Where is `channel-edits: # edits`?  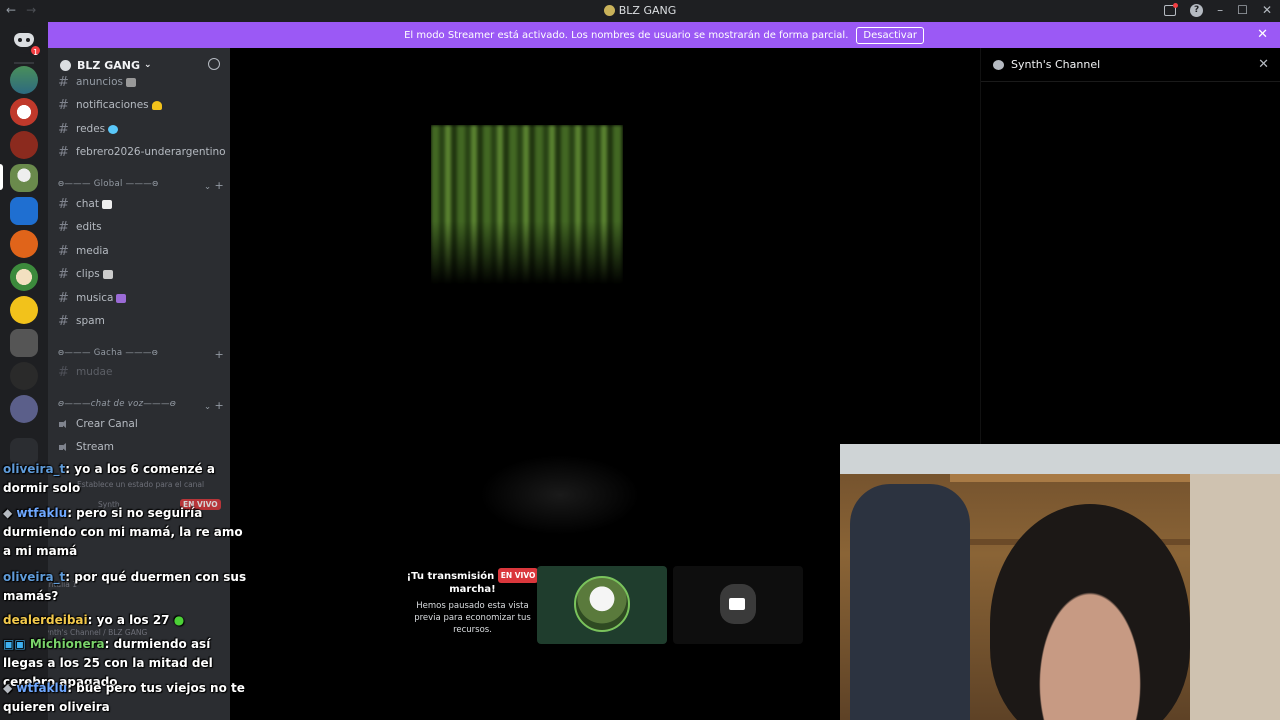 channel-edits: # edits is located at coordinates (80, 227).